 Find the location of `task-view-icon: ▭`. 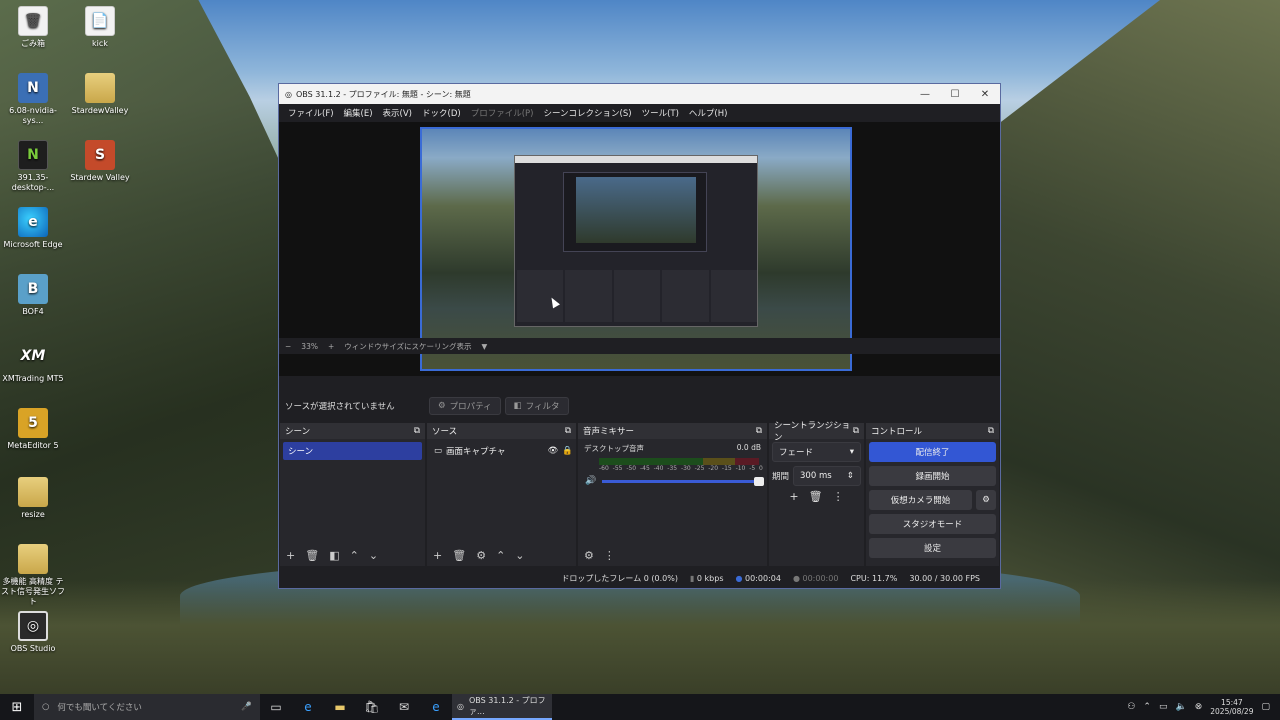

task-view-icon: ▭ is located at coordinates (276, 707).